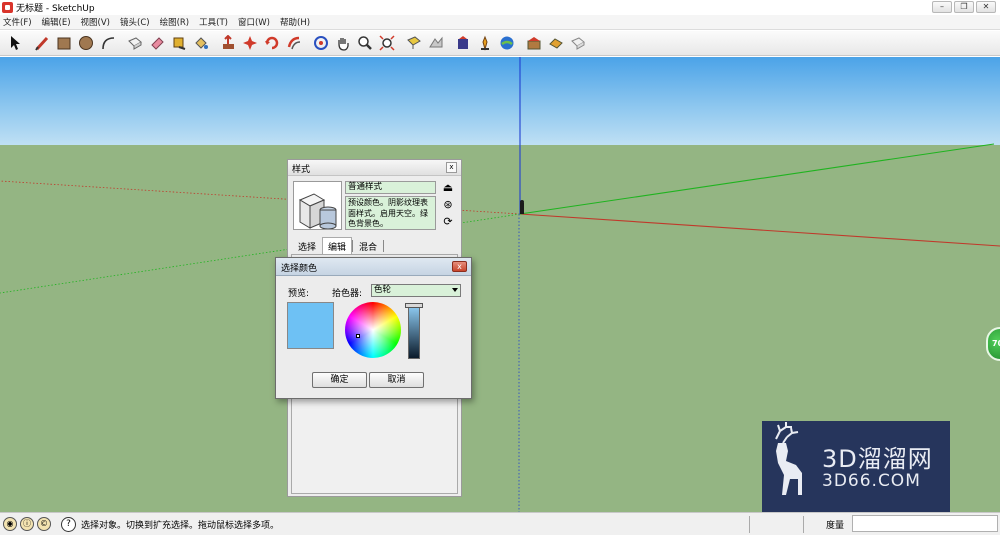 The height and width of the screenshot is (535, 1000). Describe the element at coordinates (95, 22) in the screenshot. I see `menu-view: 视图(V)` at that location.